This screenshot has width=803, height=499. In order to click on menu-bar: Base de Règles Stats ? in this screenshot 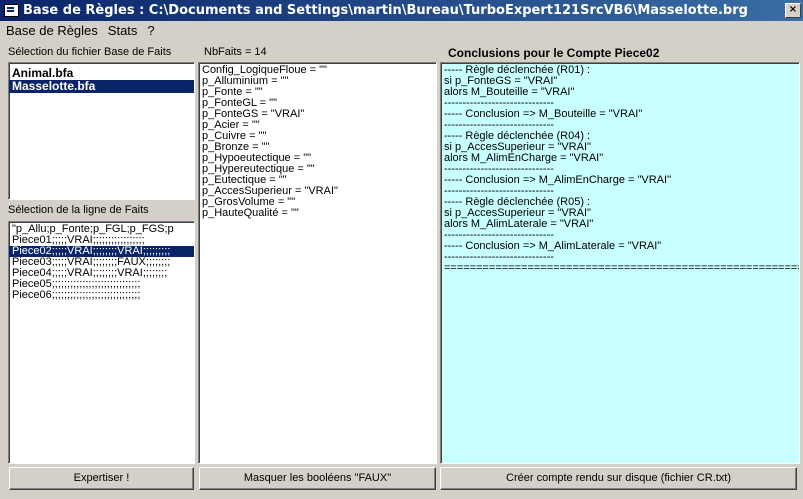, I will do `click(401, 30)`.